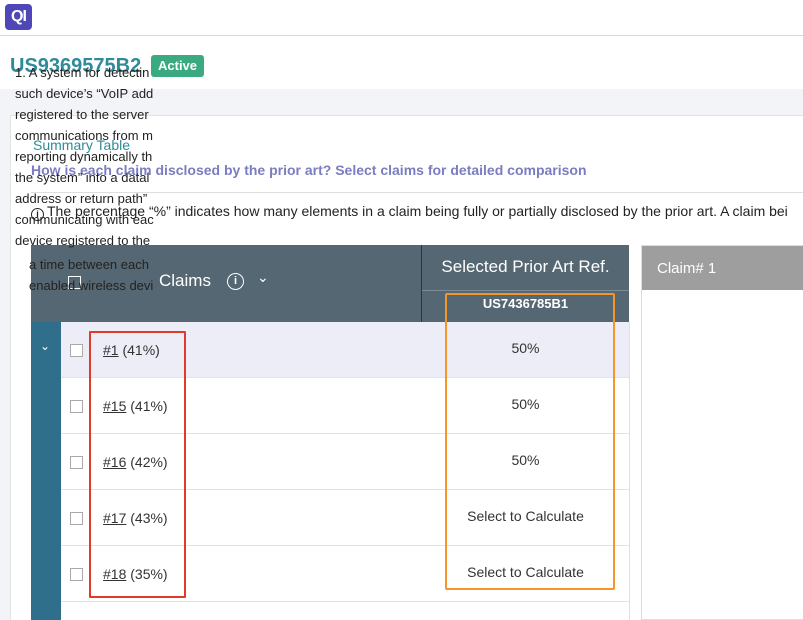  I want to click on row-side-bar: ⌄, so click(46, 350).